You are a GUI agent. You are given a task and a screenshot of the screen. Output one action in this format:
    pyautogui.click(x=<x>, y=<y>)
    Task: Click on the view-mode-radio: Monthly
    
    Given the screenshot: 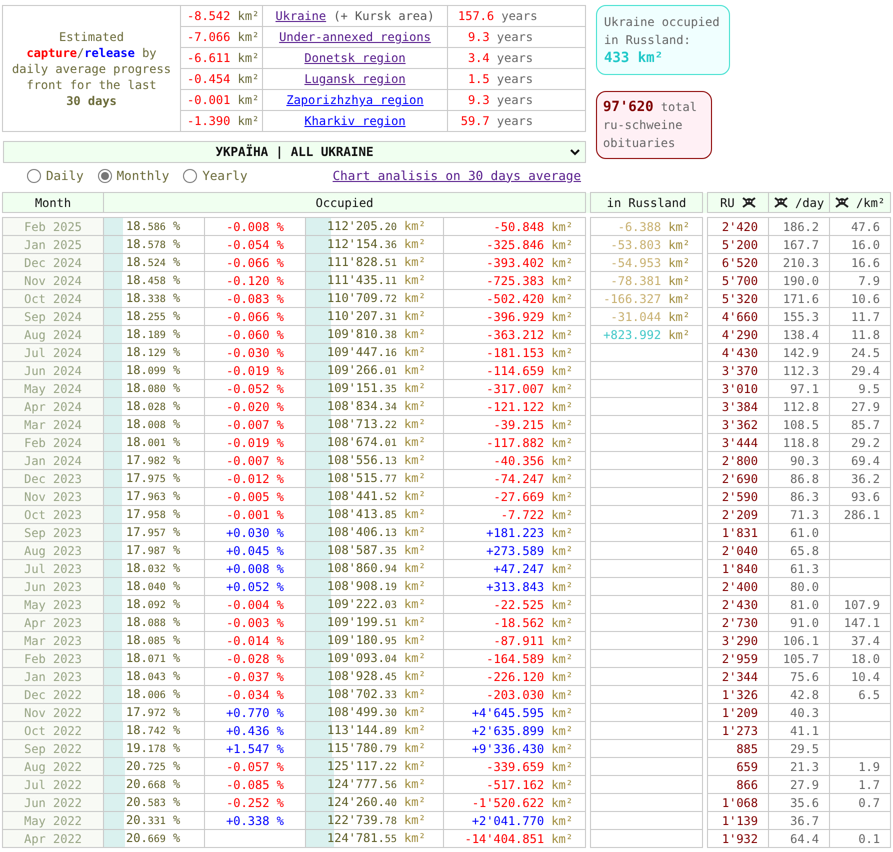 What is the action you would take?
    pyautogui.click(x=134, y=176)
    